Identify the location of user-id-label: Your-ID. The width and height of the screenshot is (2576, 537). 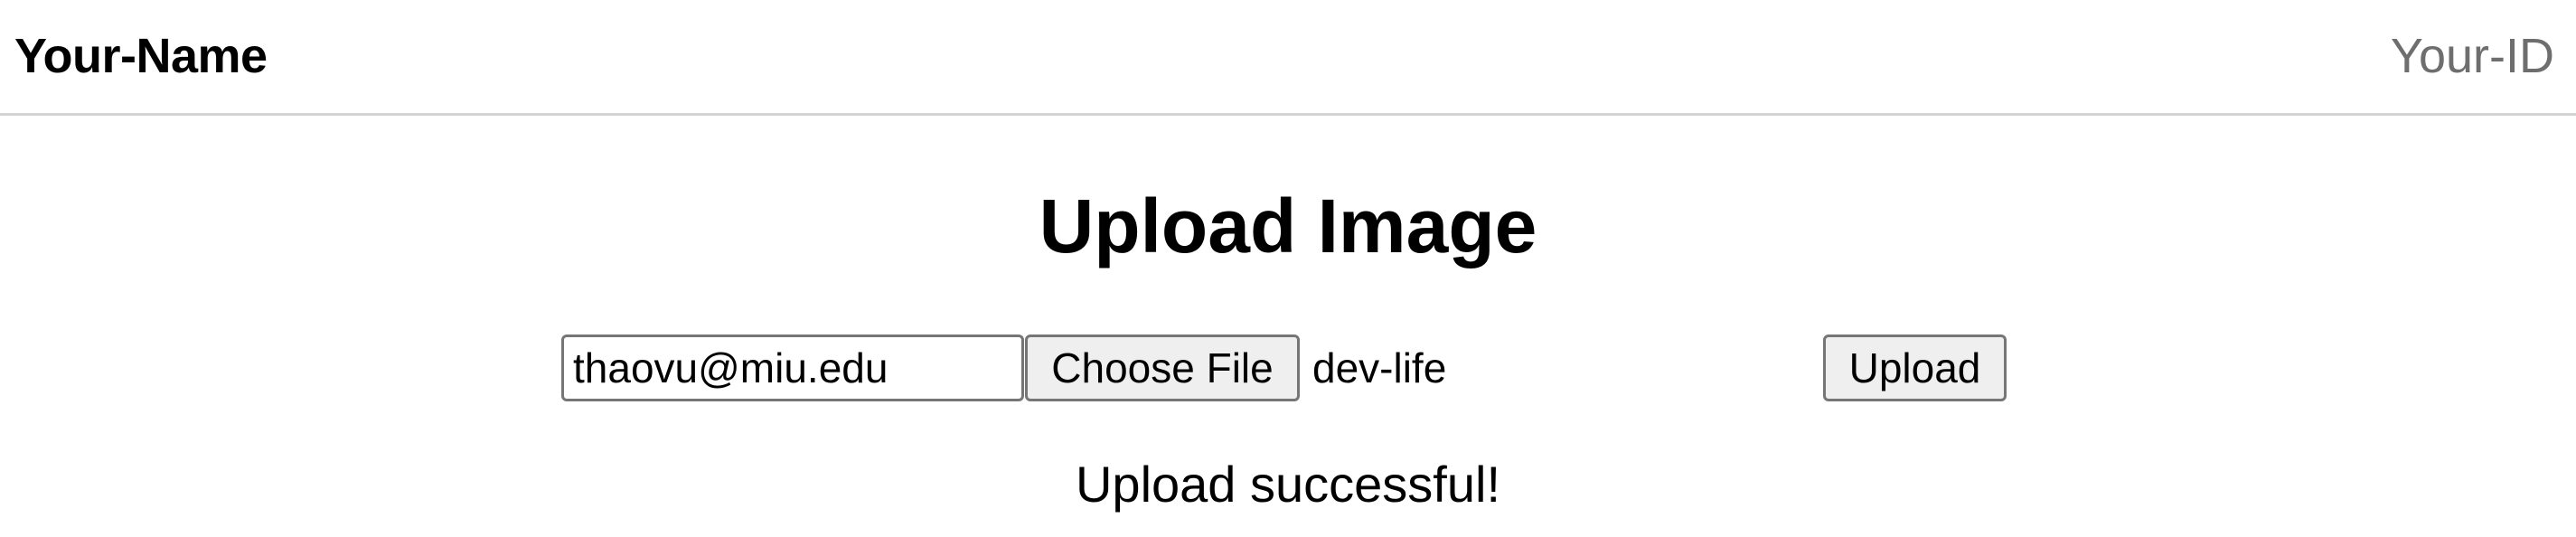
(2472, 56).